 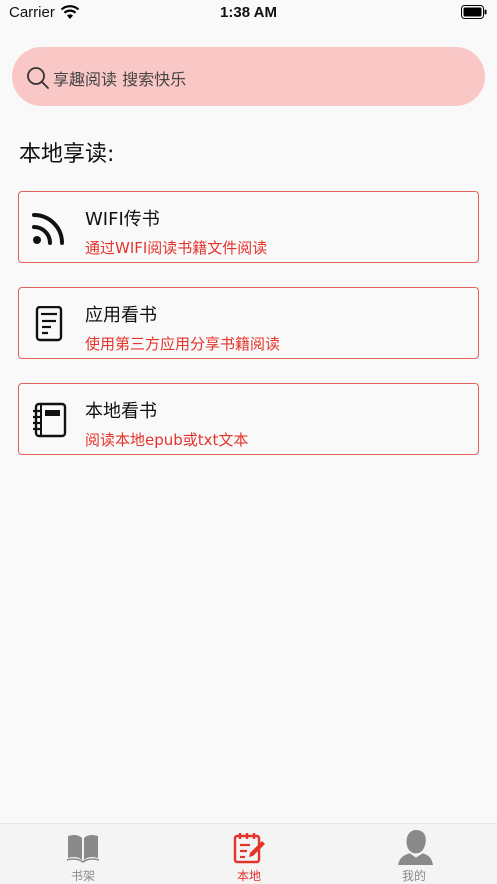 I want to click on tab-label: 本地, so click(x=248, y=876).